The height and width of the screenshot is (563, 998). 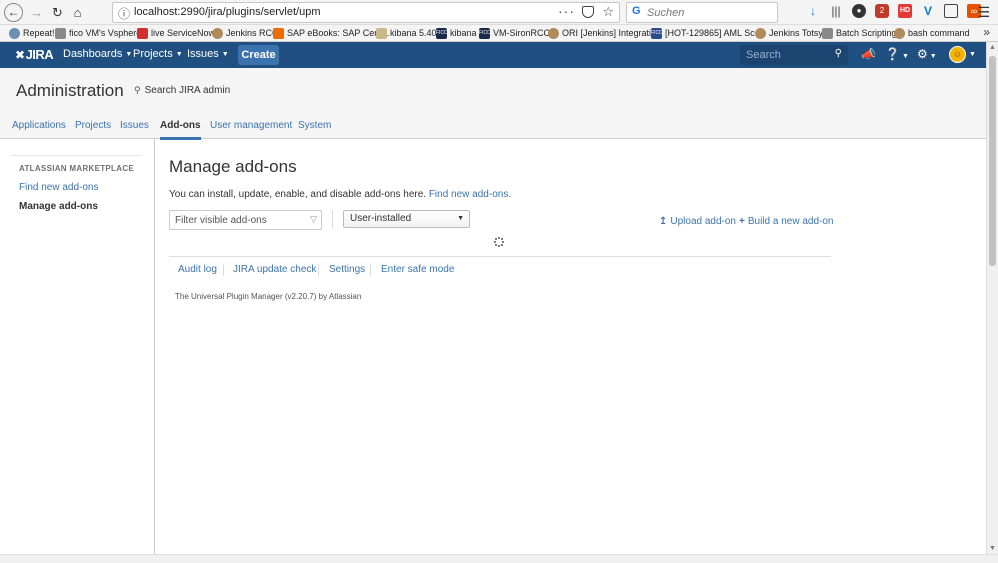 I want to click on help-icon: ❔ ▼, so click(x=897, y=54).